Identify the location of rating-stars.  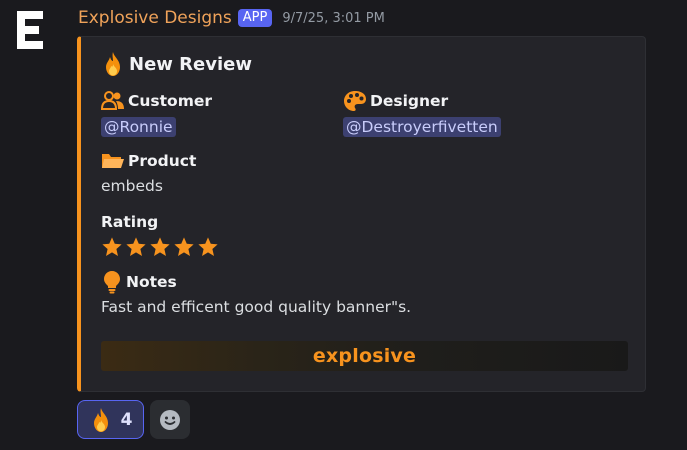
(160, 247).